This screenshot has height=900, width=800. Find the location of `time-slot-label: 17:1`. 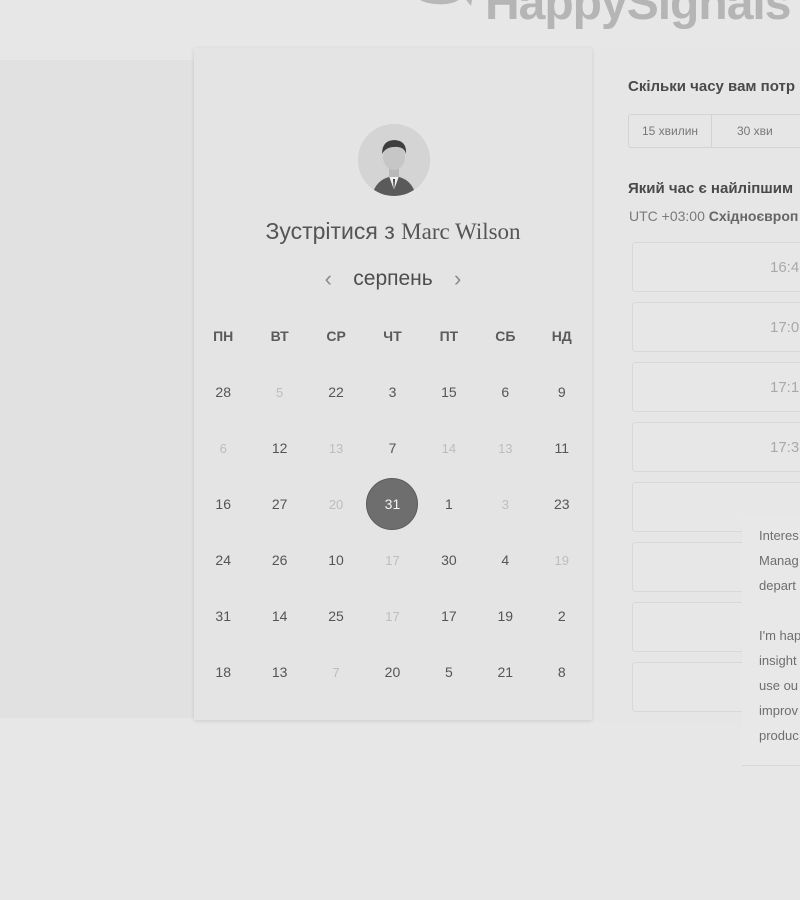

time-slot-label: 17:1 is located at coordinates (785, 387).